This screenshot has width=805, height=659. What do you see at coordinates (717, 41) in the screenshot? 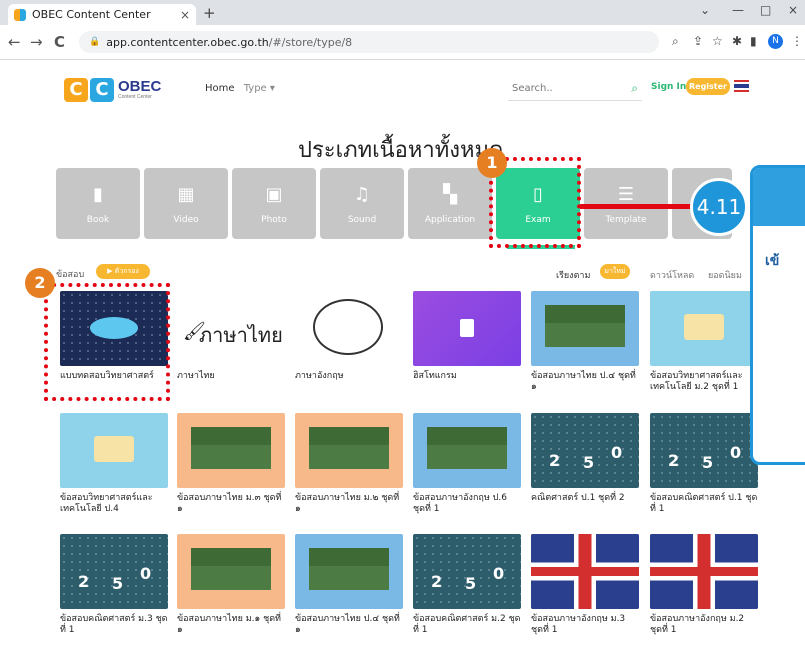
I see `bookmark-star-icon: ☆` at bounding box center [717, 41].